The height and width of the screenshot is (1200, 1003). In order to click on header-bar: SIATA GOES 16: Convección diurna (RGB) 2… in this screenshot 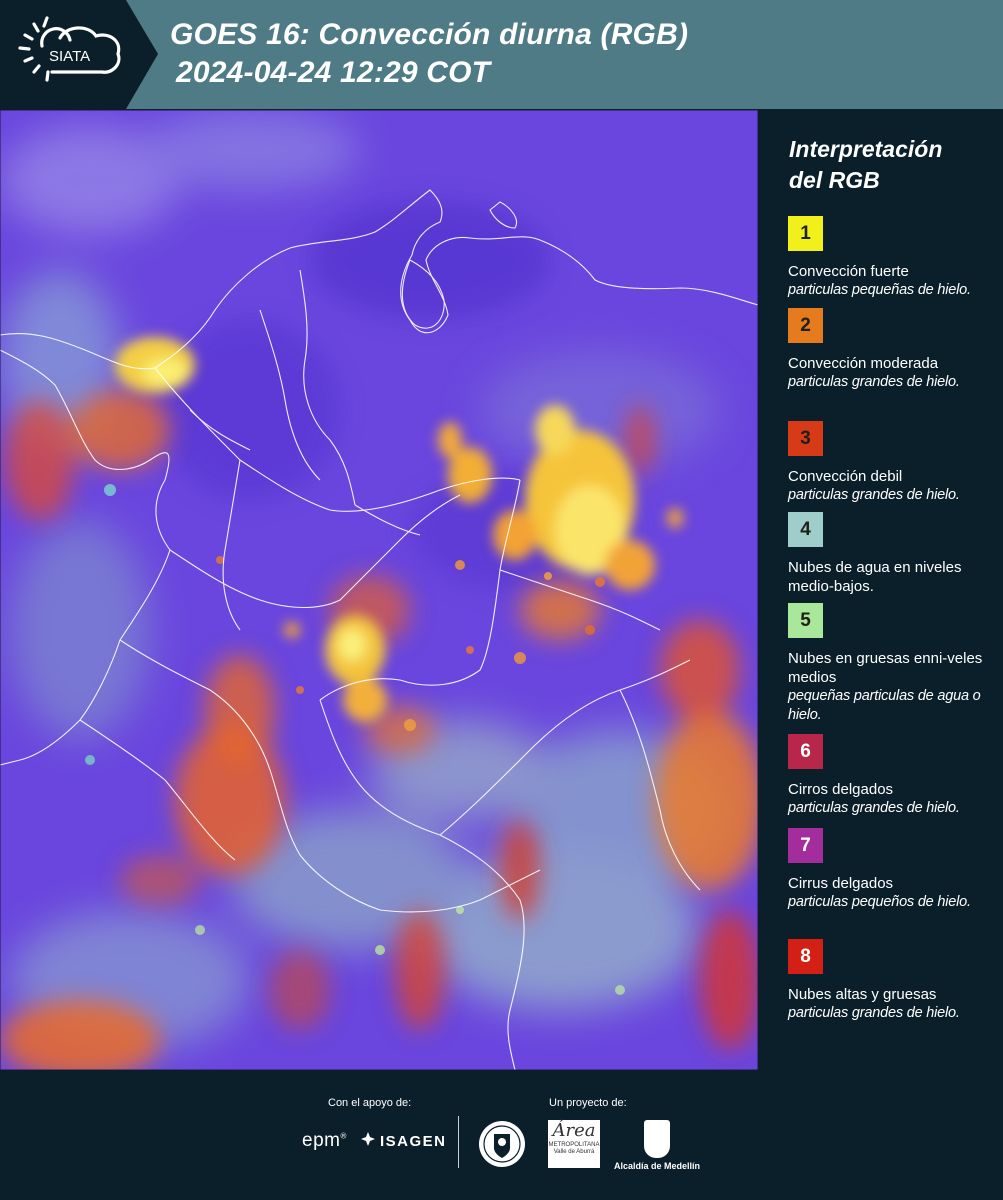, I will do `click(501, 54)`.